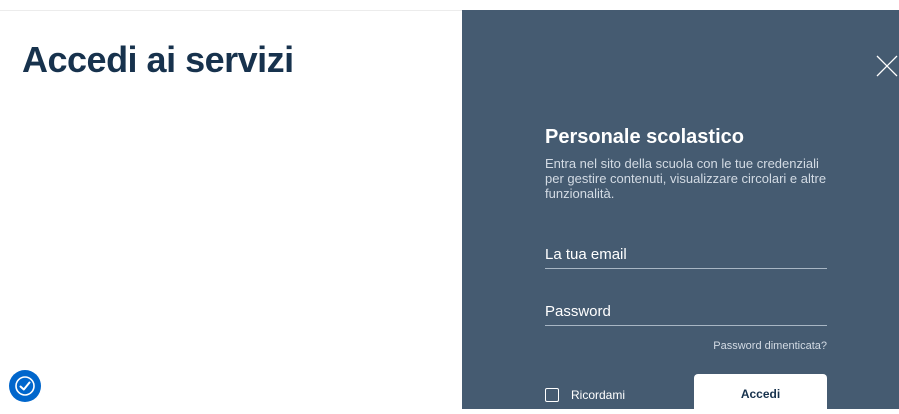  I want to click on remember-checkbox, so click(552, 395).